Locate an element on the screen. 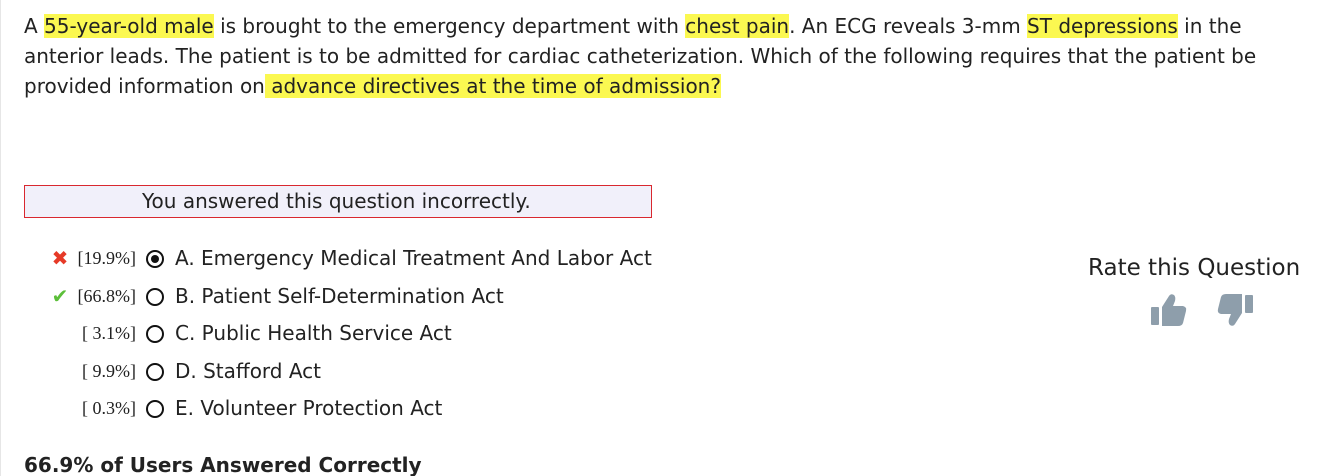  highlighted-phrase: chest pain is located at coordinates (737, 26).